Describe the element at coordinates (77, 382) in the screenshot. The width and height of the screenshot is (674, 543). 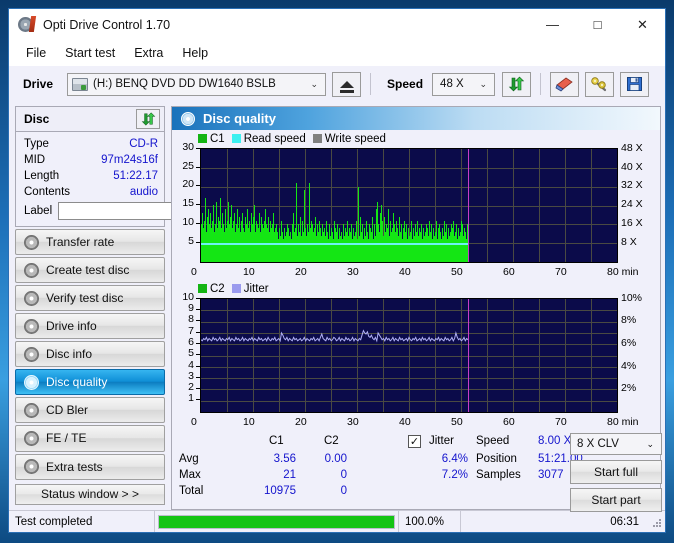
I see `sidebar-item-label: Disc quality` at that location.